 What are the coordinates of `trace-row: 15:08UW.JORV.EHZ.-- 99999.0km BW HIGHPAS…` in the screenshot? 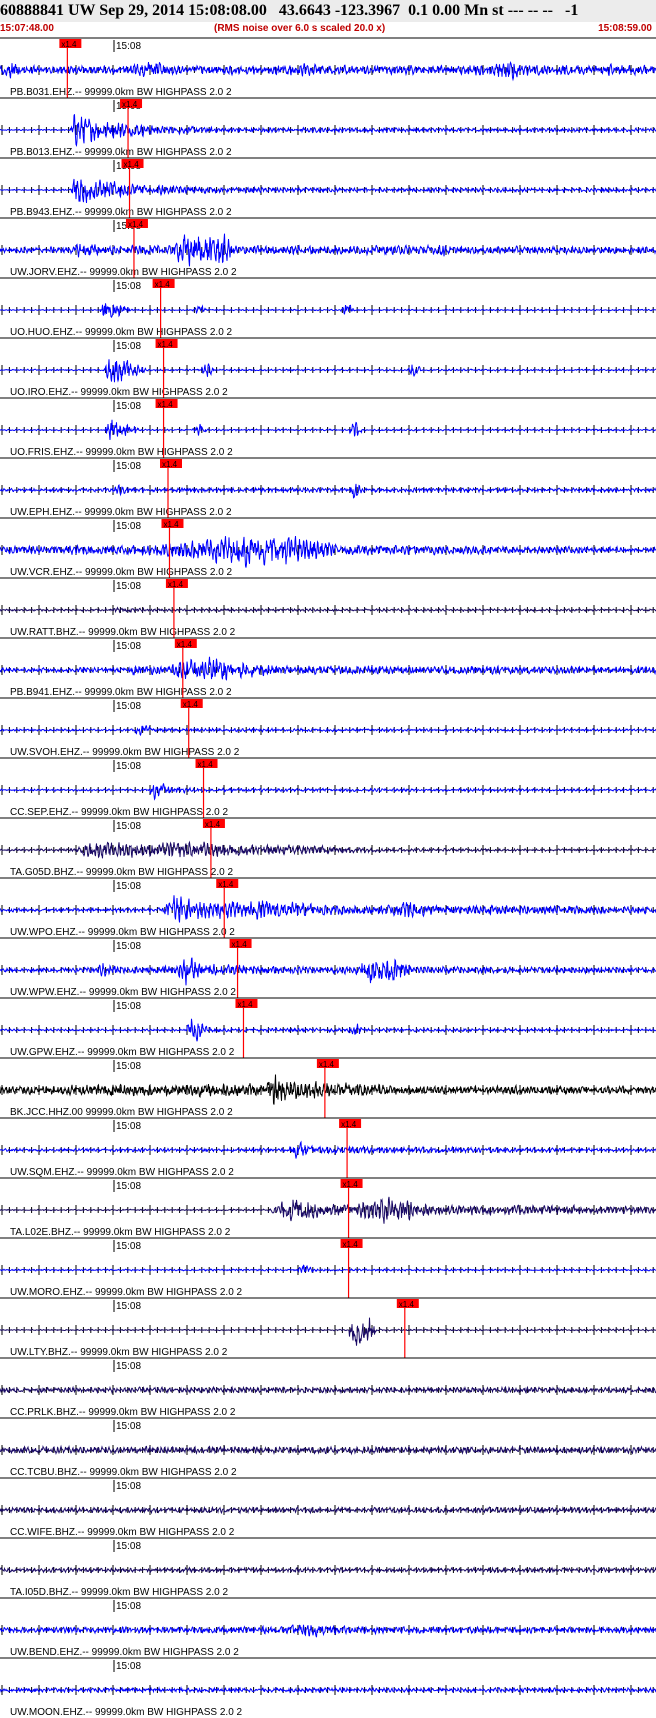 It's located at (328, 247).